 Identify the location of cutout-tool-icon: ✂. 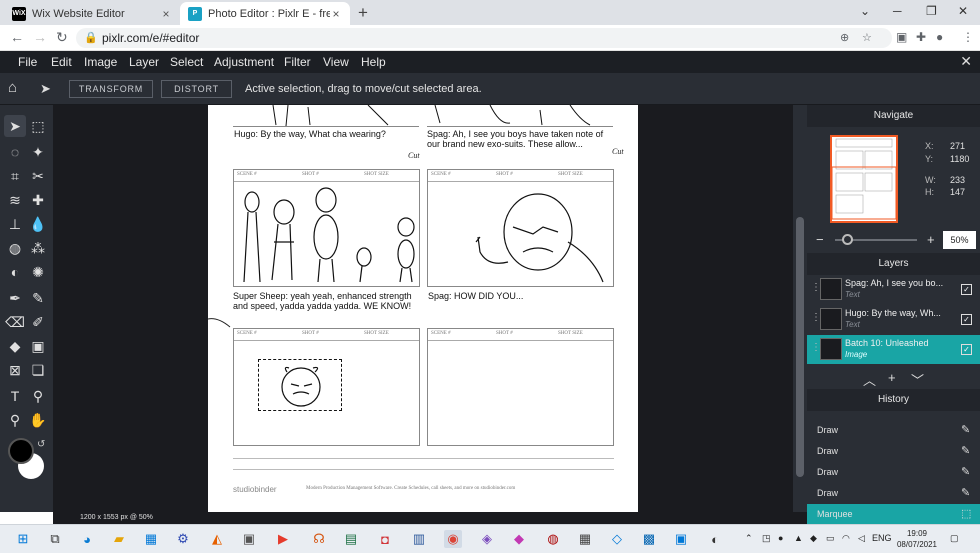
(38, 176).